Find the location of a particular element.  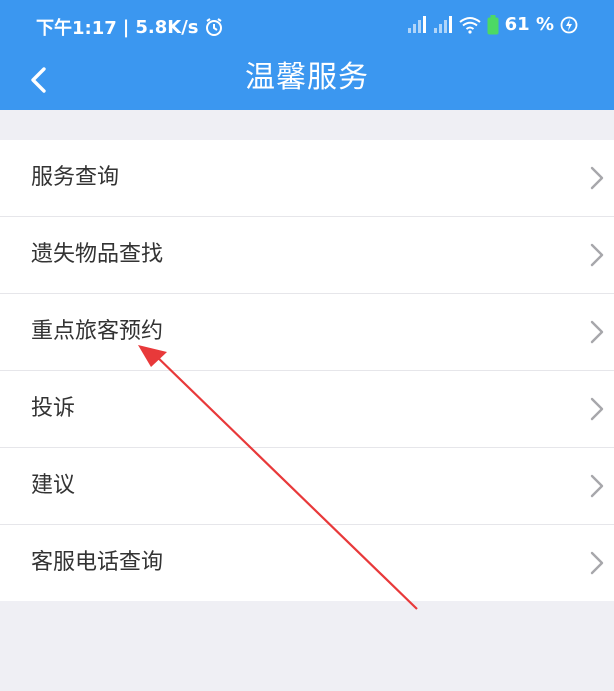

menu-item-label: 投诉 is located at coordinates (53, 408).